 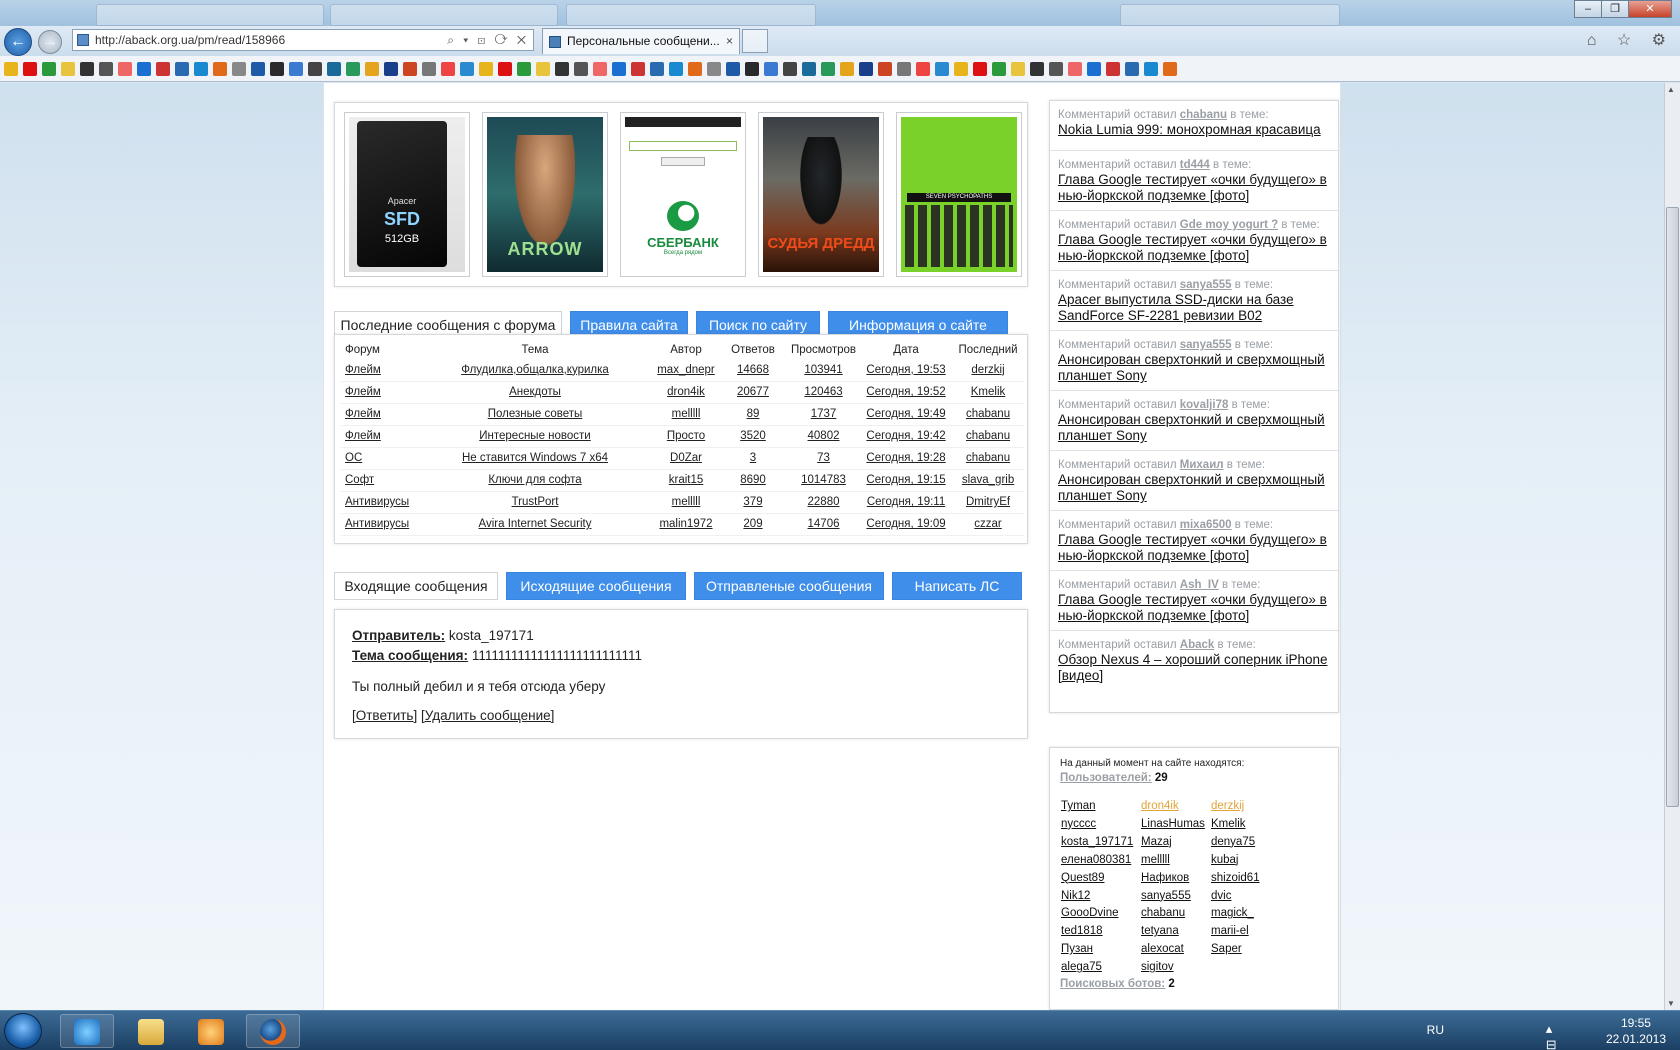 I want to click on online-user-link: melllll, so click(x=1176, y=861).